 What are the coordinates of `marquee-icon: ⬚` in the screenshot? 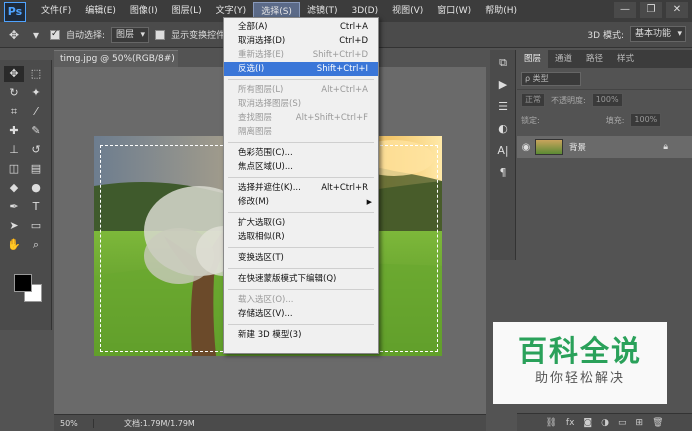 It's located at (36, 74).